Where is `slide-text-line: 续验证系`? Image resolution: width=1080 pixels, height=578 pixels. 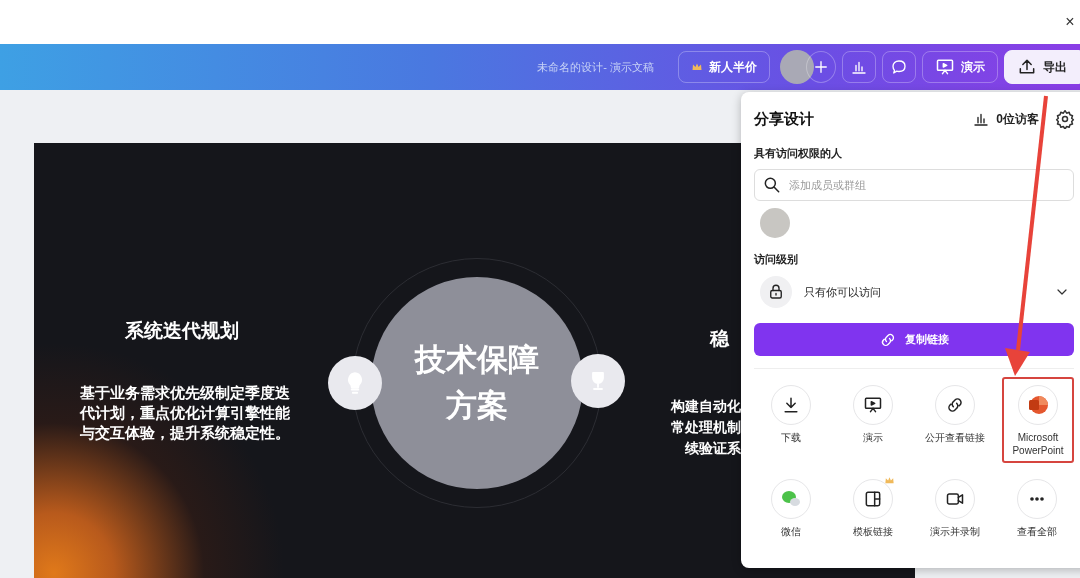
slide-text-line: 续验证系 is located at coordinates (712, 448).